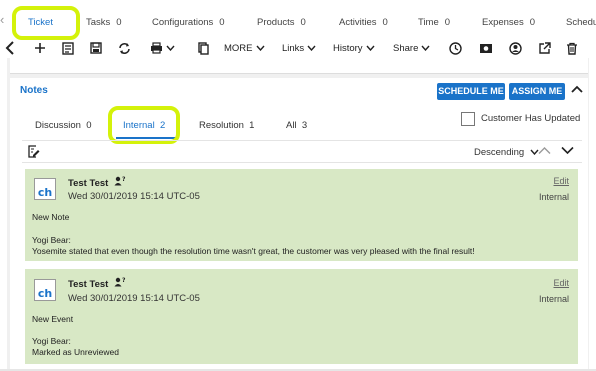 The height and width of the screenshot is (371, 596). I want to click on note-type: New Note, so click(51, 217).